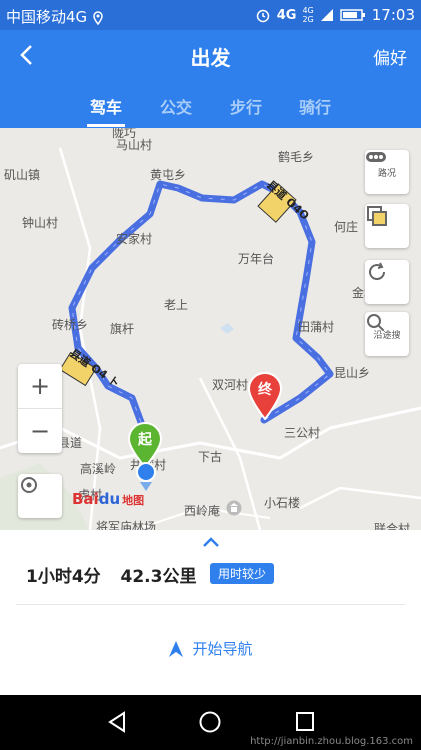 The width and height of the screenshot is (421, 750). What do you see at coordinates (202, 511) in the screenshot?
I see `place-label: 西岭庵` at bounding box center [202, 511].